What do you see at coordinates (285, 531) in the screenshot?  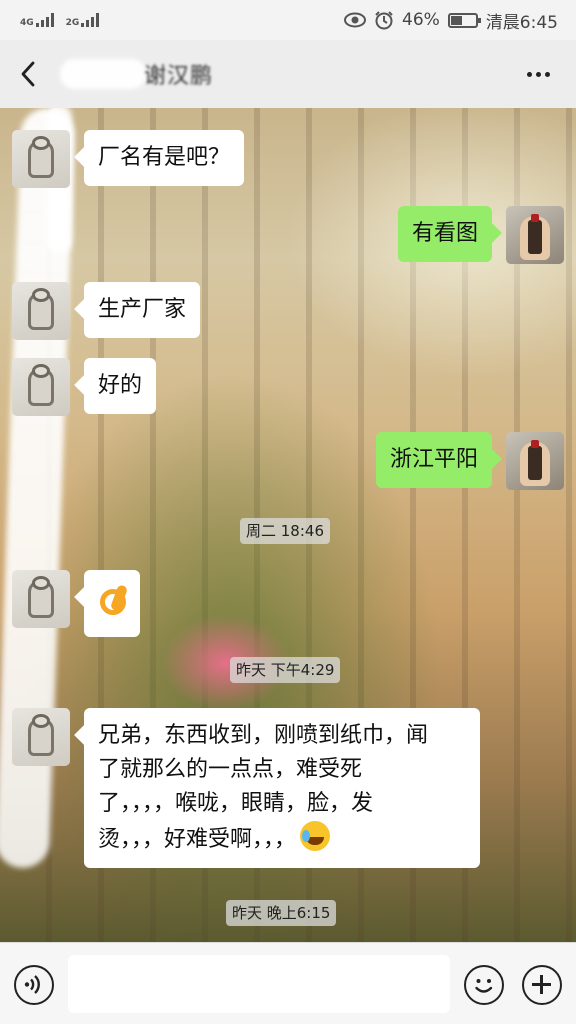 I see `timestamp: 周二 18:46` at bounding box center [285, 531].